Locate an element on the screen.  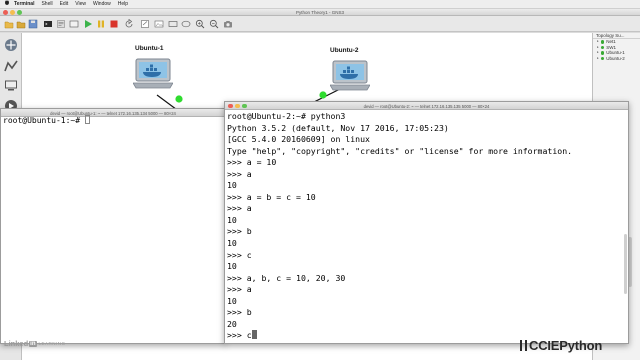
expand-arrow-icon: ▸ is located at coordinates (598, 59).